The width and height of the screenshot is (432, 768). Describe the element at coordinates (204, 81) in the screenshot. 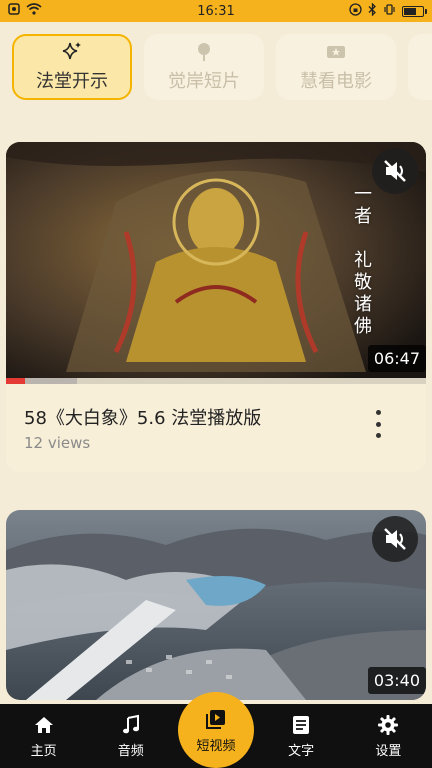

I see `tab-label: 觉岸短片` at that location.